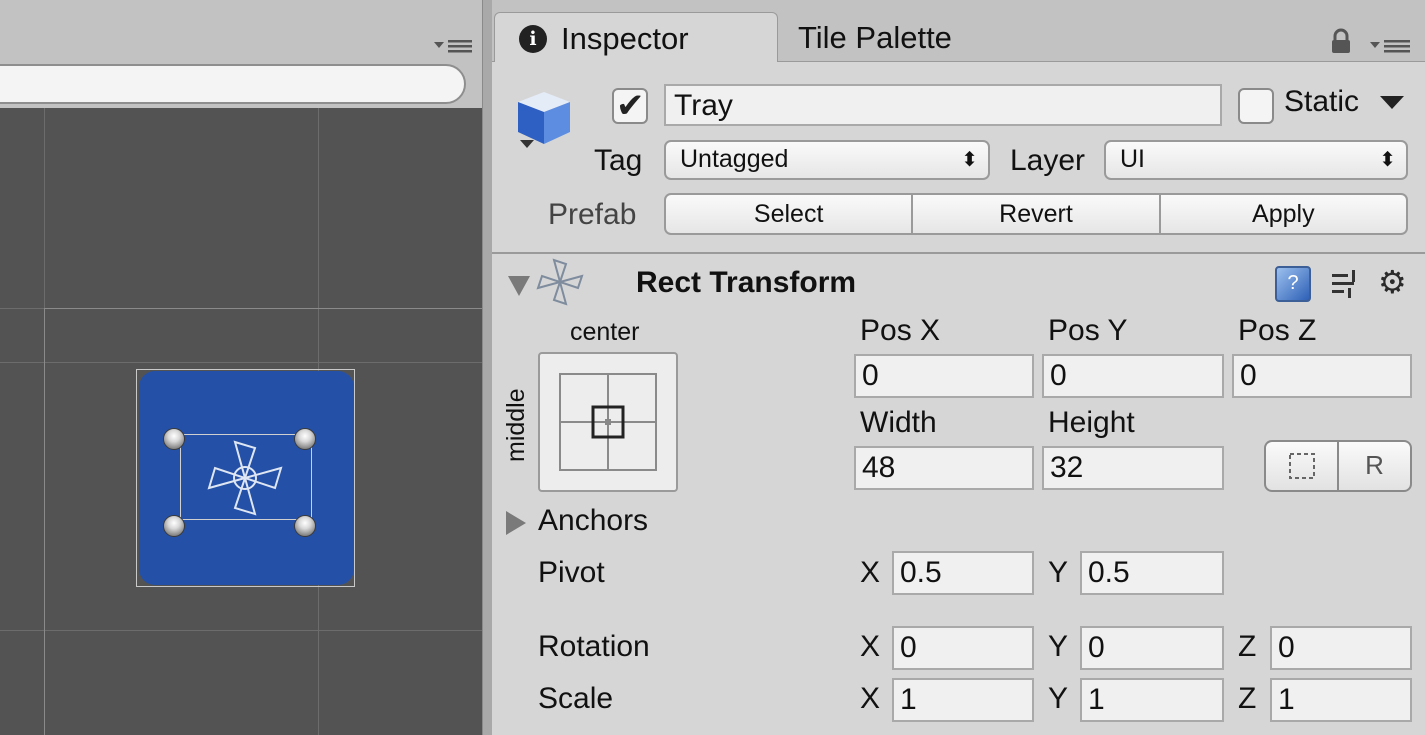 The height and width of the screenshot is (735, 1425). I want to click on panel-divider, so click(487, 367).